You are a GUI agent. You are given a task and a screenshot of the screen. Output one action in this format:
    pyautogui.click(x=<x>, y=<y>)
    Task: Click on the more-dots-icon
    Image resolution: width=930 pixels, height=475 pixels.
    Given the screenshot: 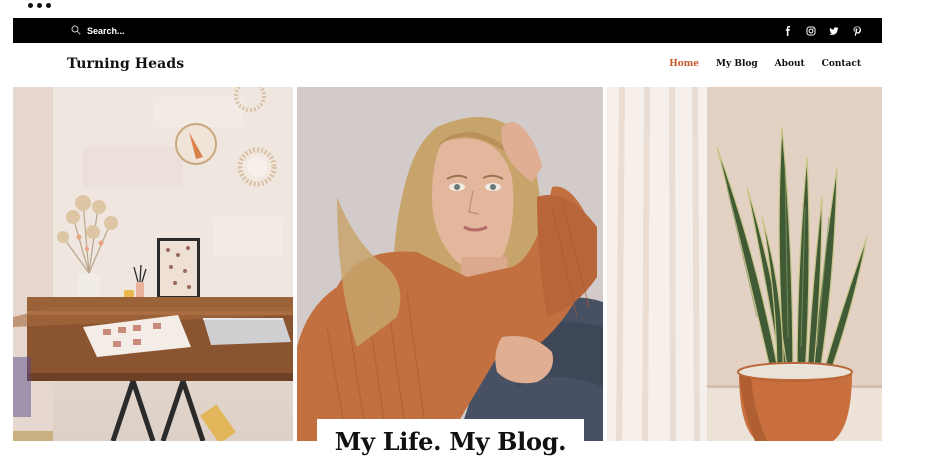 What is the action you would take?
    pyautogui.click(x=39, y=5)
    